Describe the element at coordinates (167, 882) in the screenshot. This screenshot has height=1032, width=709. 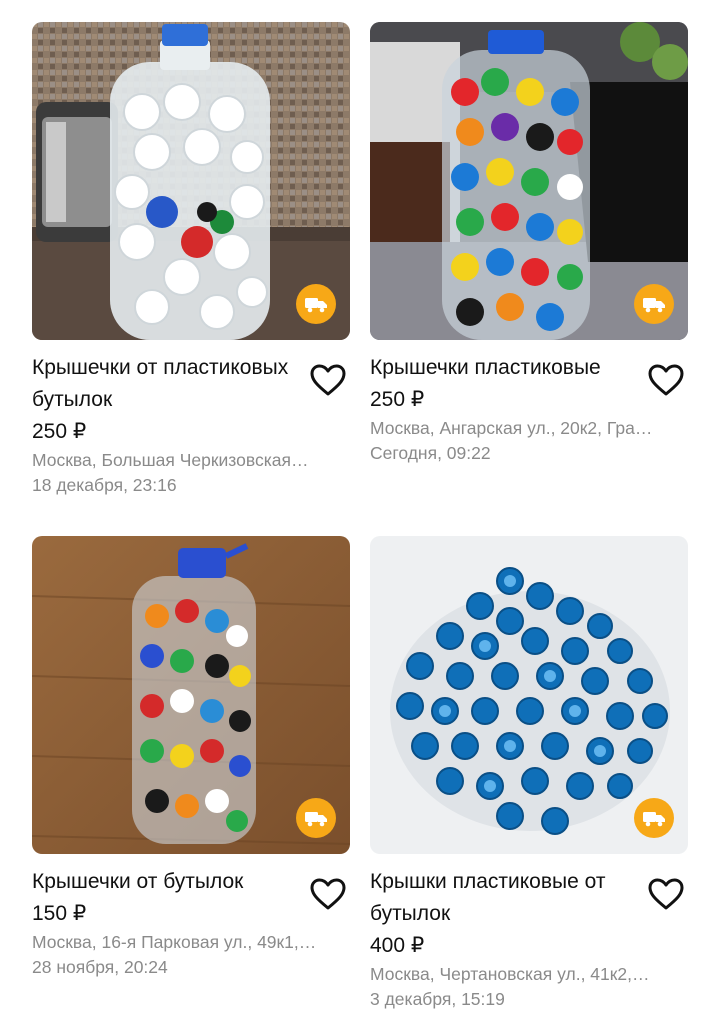
I see `listing-title: Крышечки от бутылок` at that location.